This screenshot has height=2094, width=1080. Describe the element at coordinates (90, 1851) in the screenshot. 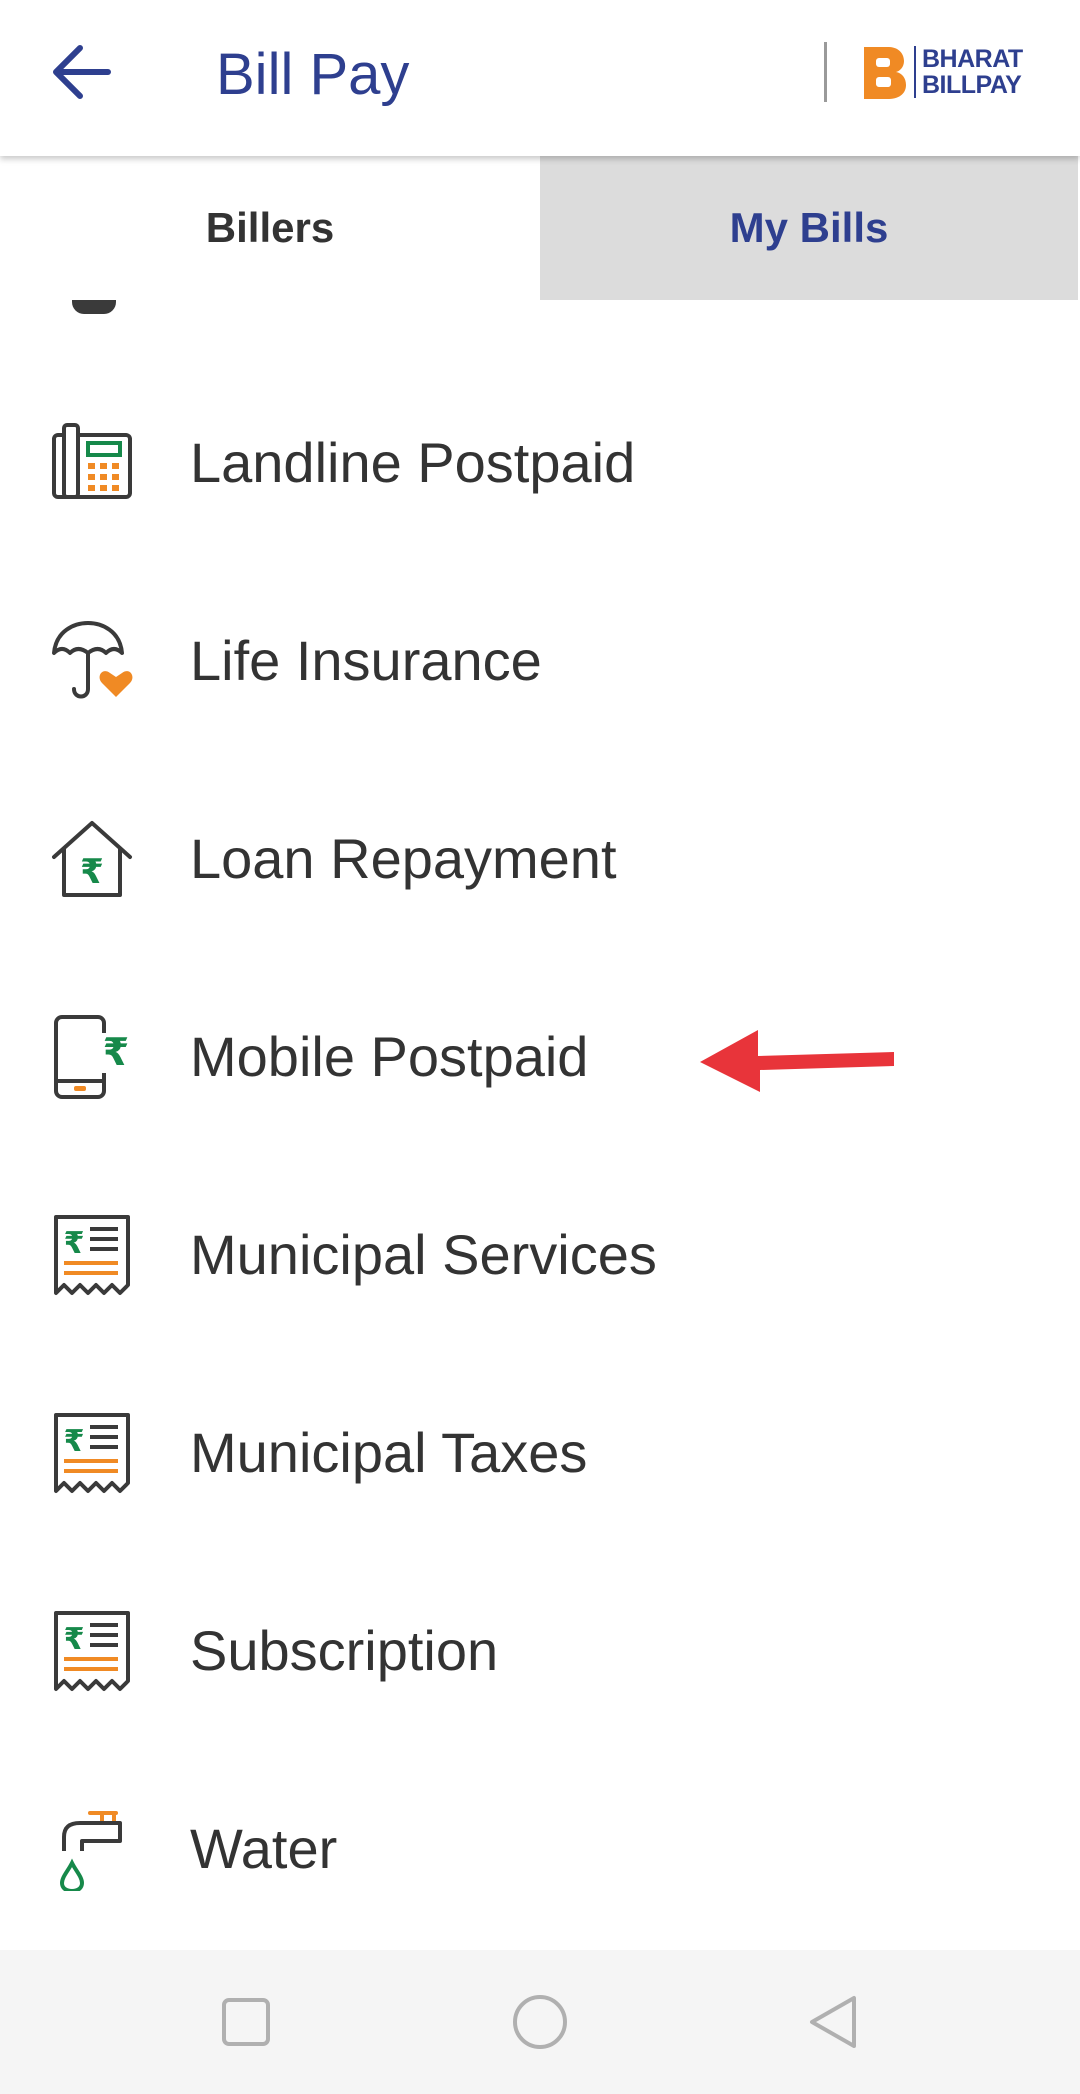

I see `water-tap-icon` at that location.